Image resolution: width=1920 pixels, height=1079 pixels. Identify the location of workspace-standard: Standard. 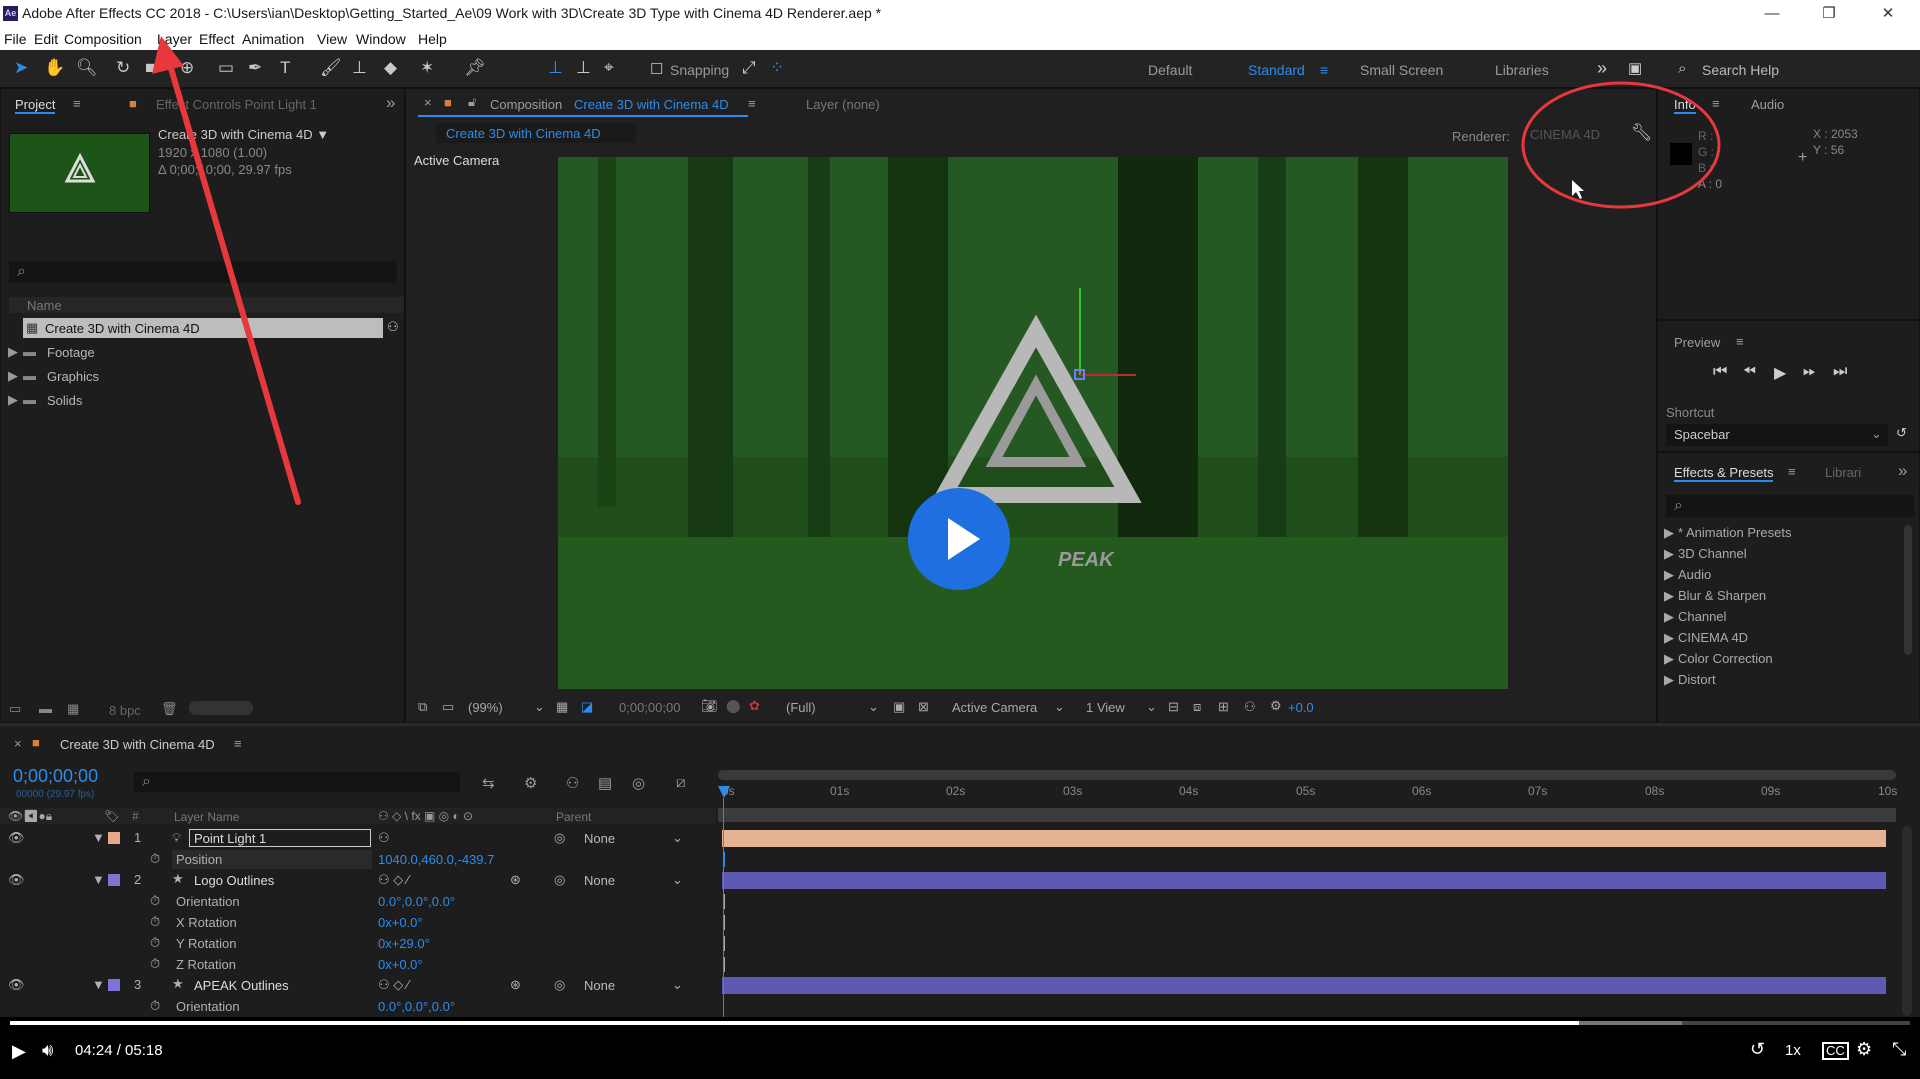
(1276, 70).